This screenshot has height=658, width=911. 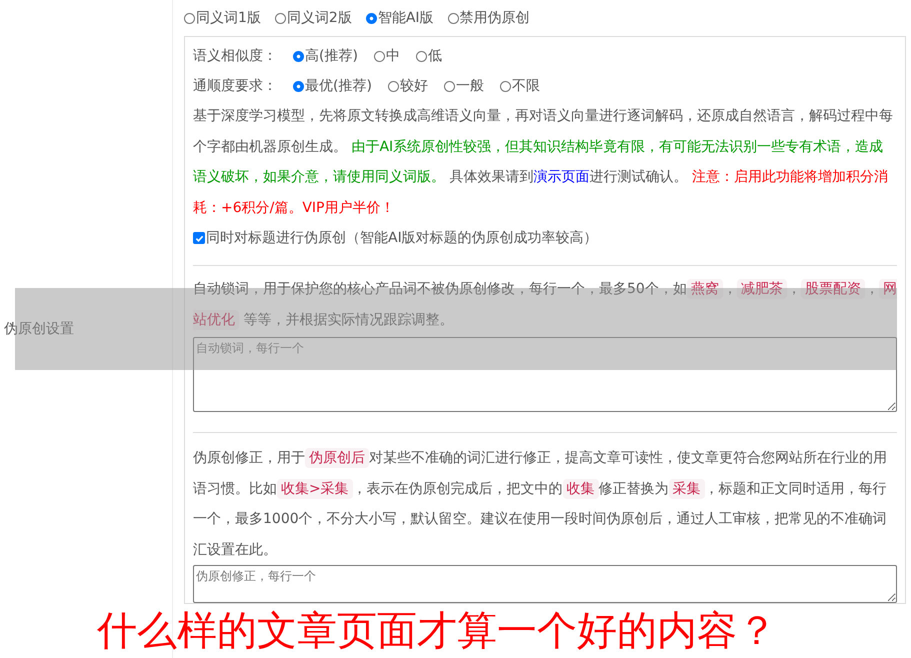 I want to click on field-label: 通顺度要求：, so click(x=235, y=86).